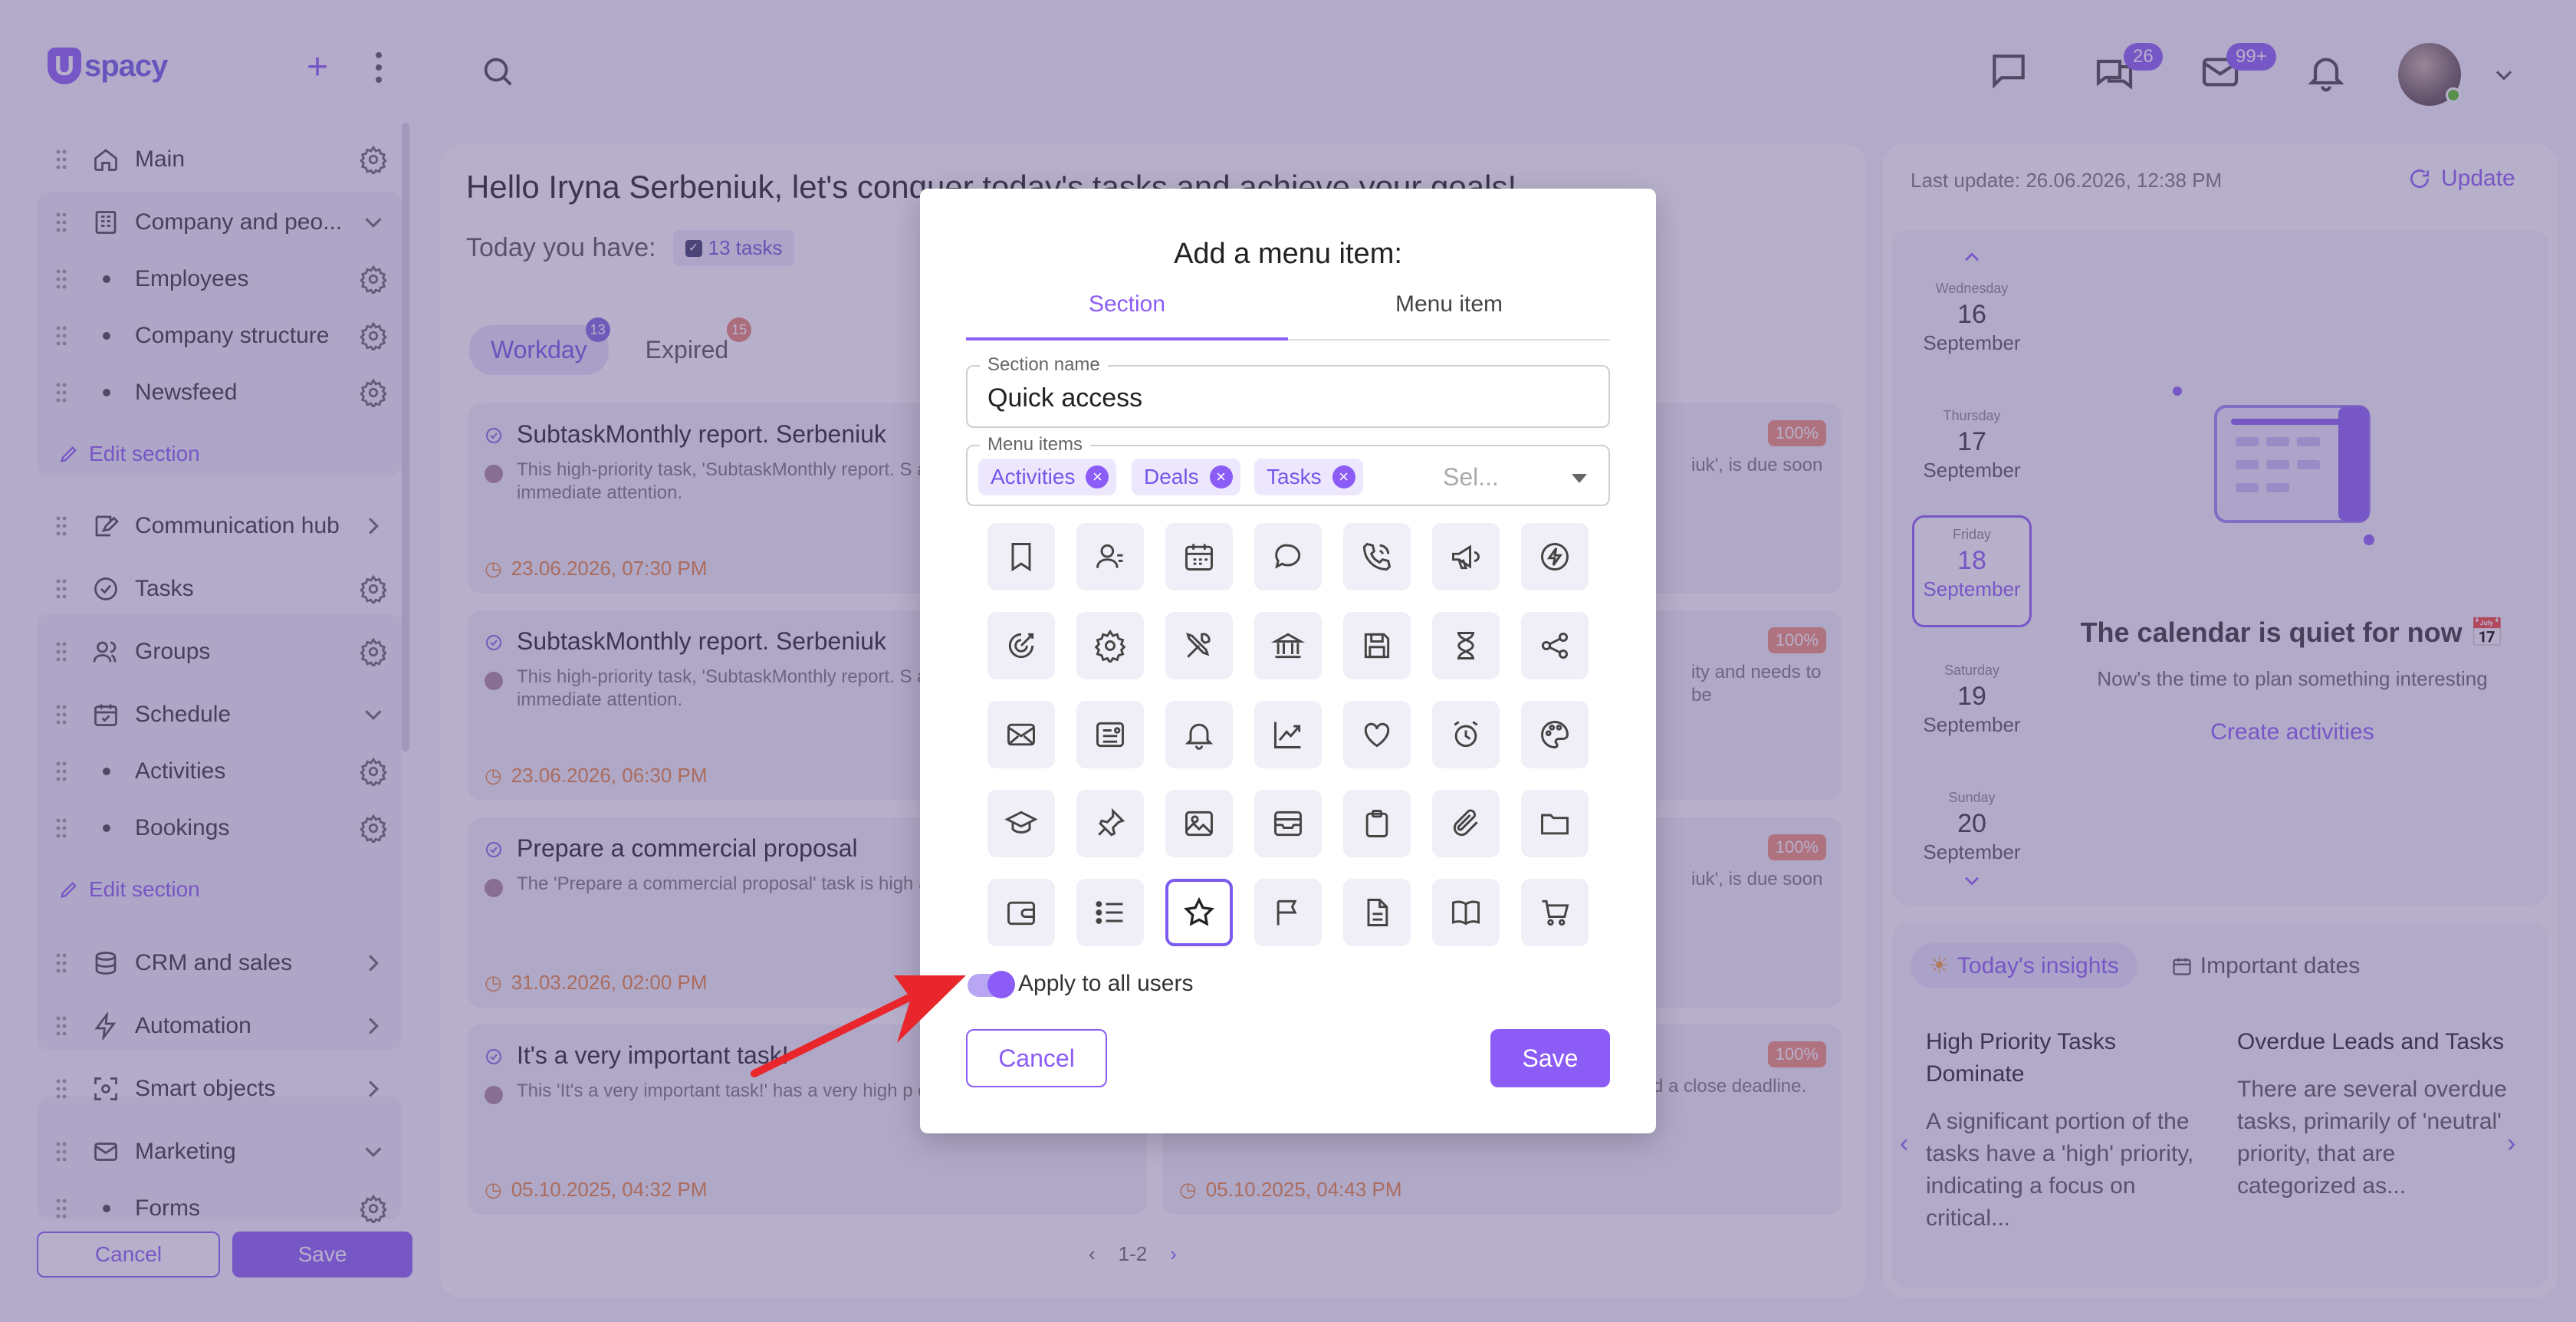 The width and height of the screenshot is (2576, 1322). Describe the element at coordinates (1555, 735) in the screenshot. I see `palette-icon` at that location.